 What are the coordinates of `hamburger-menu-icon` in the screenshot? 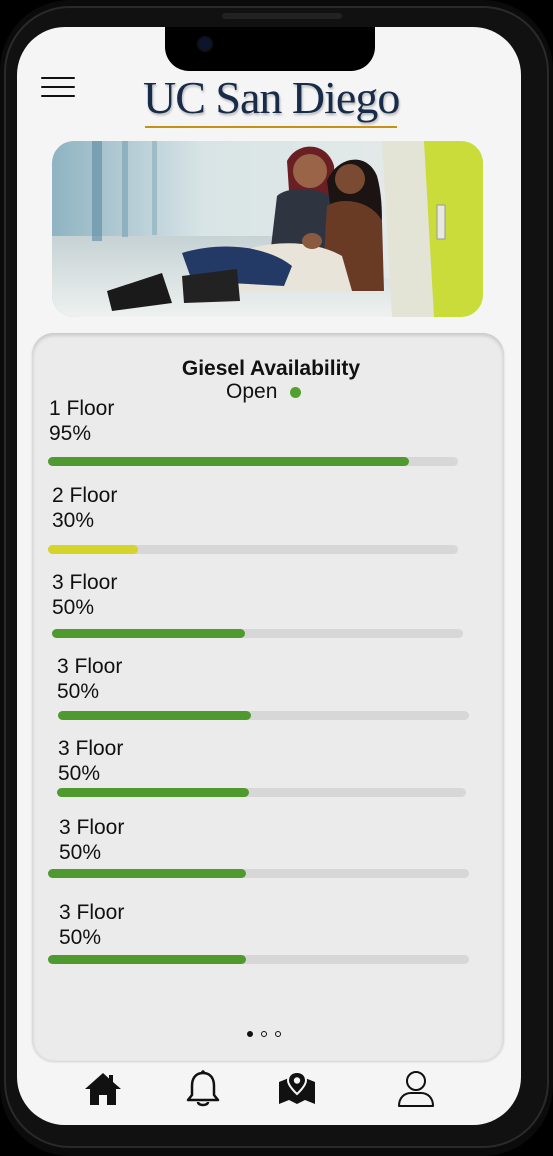 It's located at (58, 87).